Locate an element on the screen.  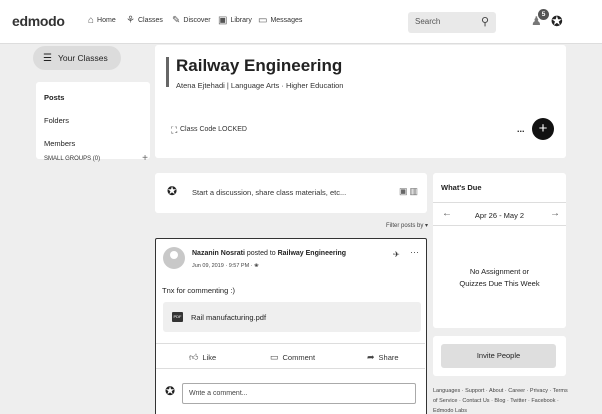
share-button: ➦ Share is located at coordinates (383, 357).